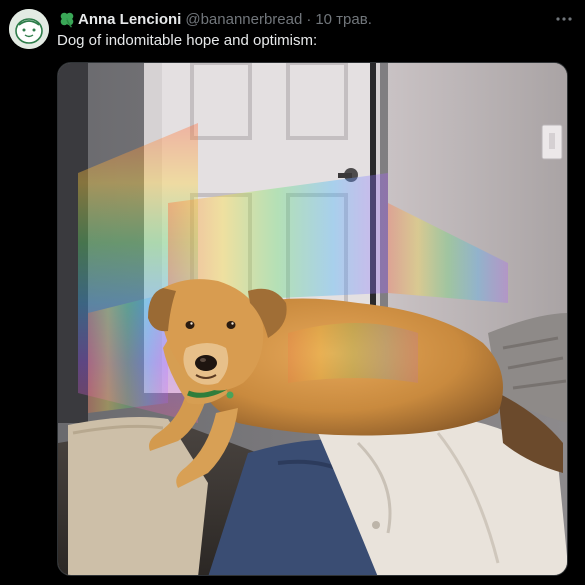 The height and width of the screenshot is (585, 585). I want to click on avatar-image, so click(29, 29).